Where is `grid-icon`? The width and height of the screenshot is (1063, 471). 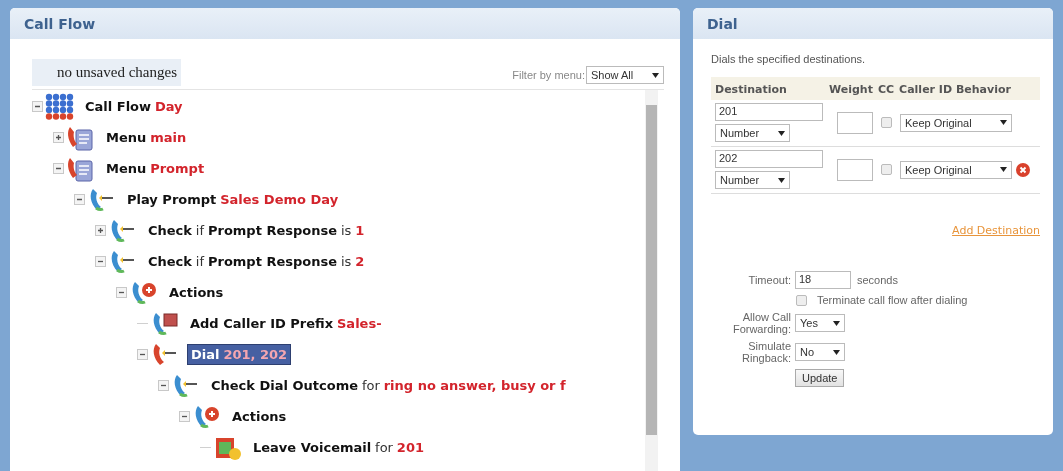 grid-icon is located at coordinates (60, 106).